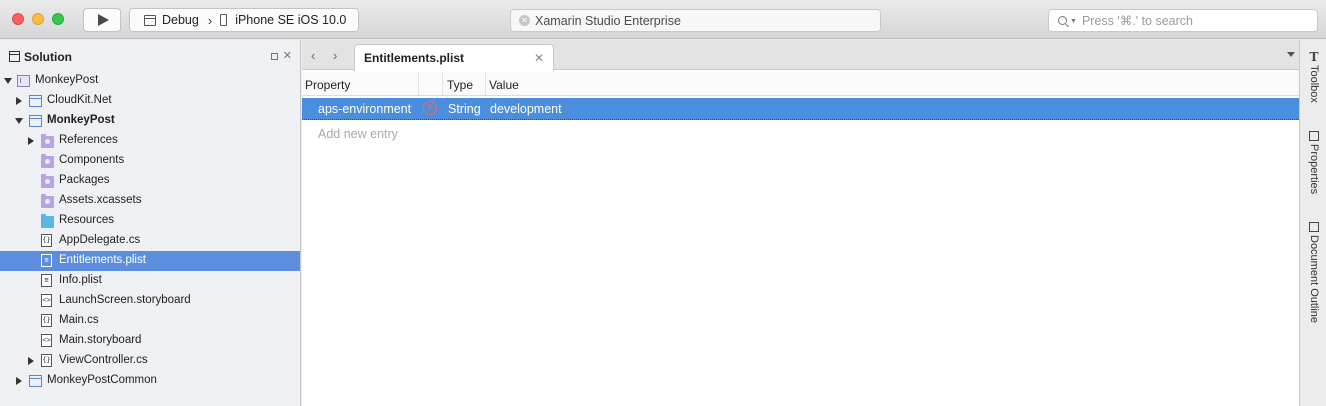 This screenshot has height=406, width=1326. Describe the element at coordinates (80, 280) in the screenshot. I see `tree-item-label: Info.plist` at that location.